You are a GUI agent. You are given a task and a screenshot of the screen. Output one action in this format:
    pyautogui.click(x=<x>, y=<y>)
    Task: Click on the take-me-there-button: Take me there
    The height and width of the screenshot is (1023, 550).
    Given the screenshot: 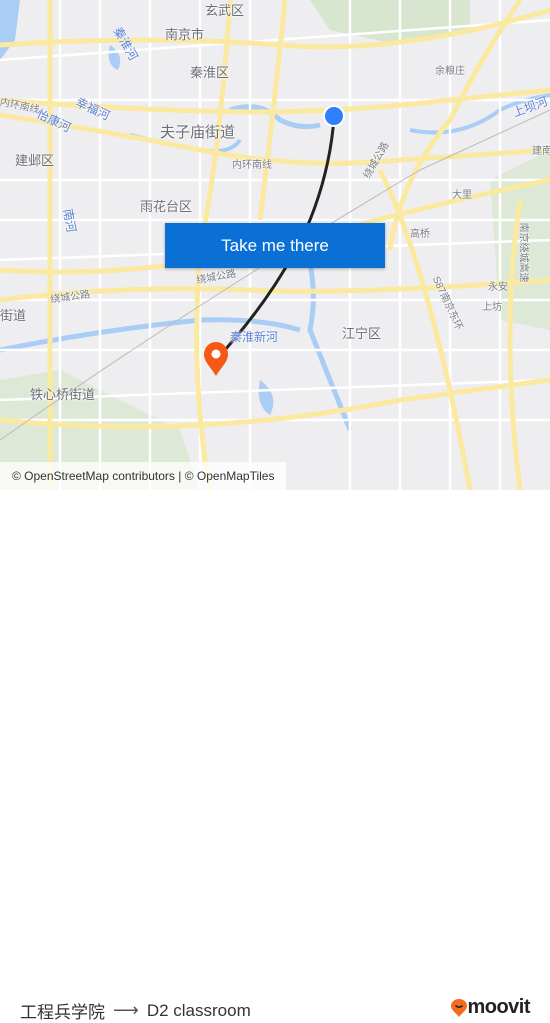 What is the action you would take?
    pyautogui.click(x=275, y=245)
    